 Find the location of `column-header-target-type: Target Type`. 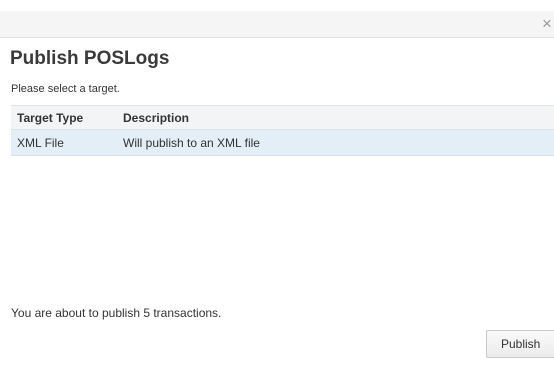

column-header-target-type: Target Type is located at coordinates (64, 117).